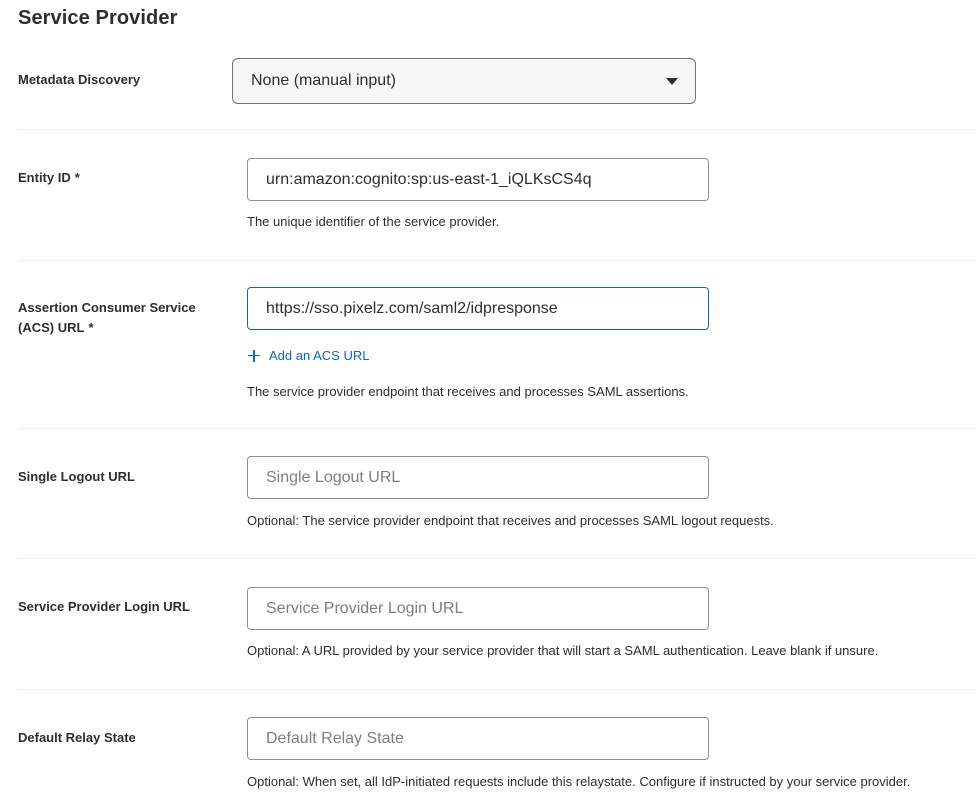 This screenshot has height=800, width=976. Describe the element at coordinates (98, 18) in the screenshot. I see `section-title: Service Provider` at that location.